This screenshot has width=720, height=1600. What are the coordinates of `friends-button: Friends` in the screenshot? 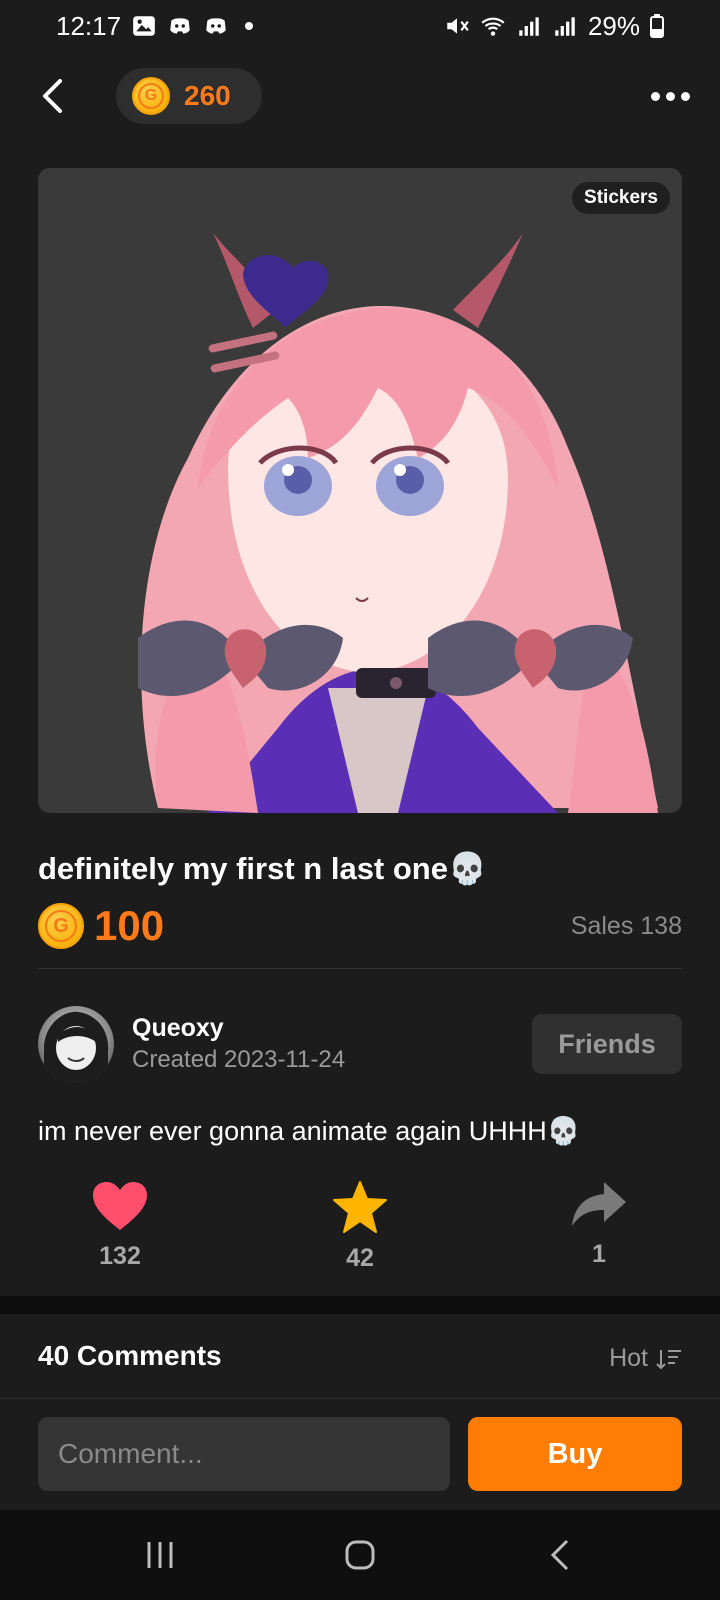 It's located at (607, 1044).